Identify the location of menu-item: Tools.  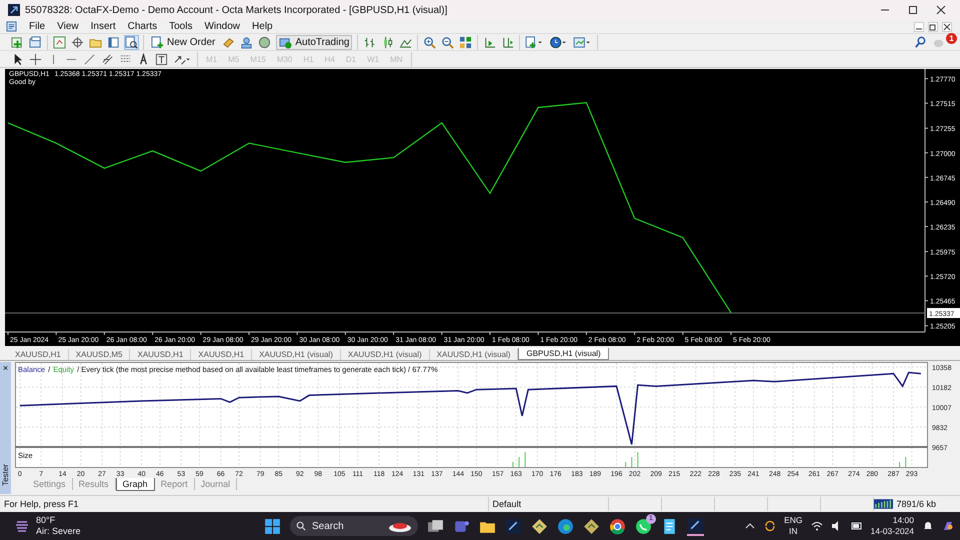
(180, 26).